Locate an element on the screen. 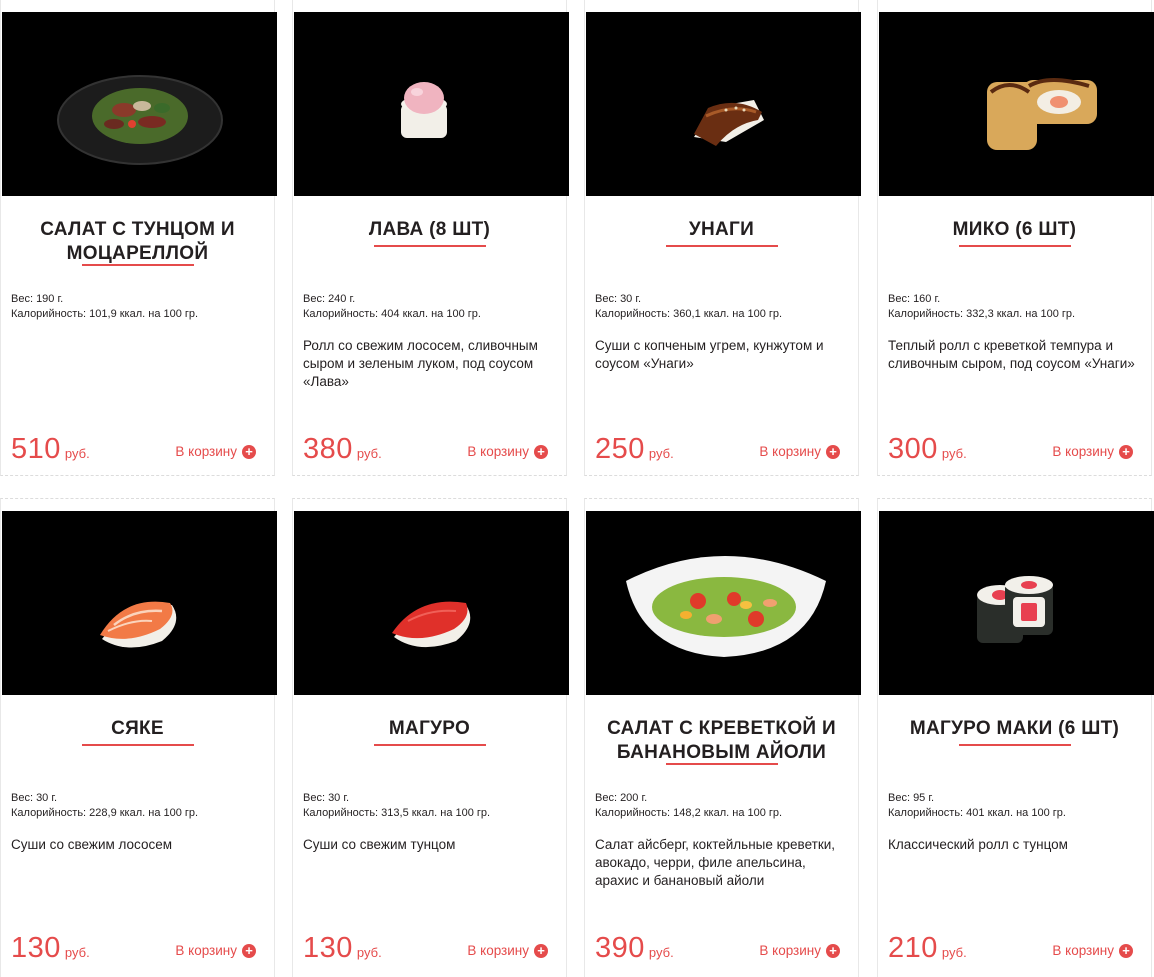 Image resolution: width=1154 pixels, height=977 pixels. product-description: Суши со свежим лососем is located at coordinates (91, 844).